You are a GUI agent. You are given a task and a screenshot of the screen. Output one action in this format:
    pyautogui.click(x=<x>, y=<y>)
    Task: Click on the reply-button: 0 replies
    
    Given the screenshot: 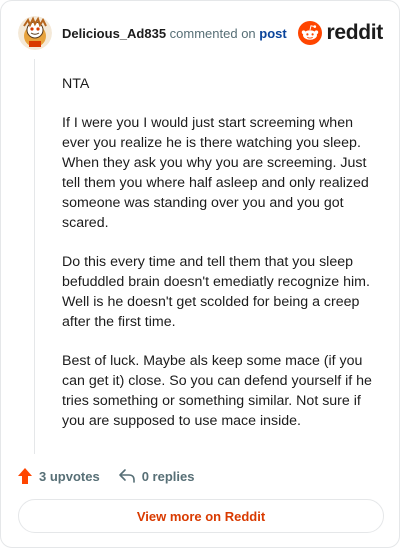 What is the action you would take?
    pyautogui.click(x=156, y=476)
    